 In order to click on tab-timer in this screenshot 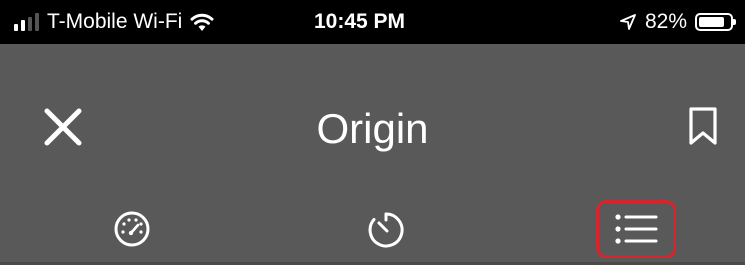, I will do `click(386, 229)`.